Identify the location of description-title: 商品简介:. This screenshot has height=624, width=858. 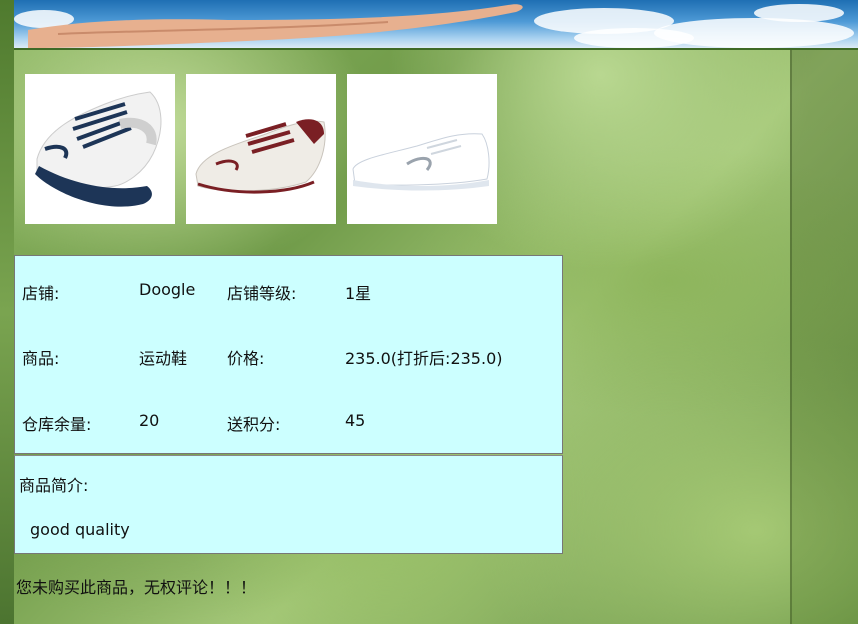
(54, 485).